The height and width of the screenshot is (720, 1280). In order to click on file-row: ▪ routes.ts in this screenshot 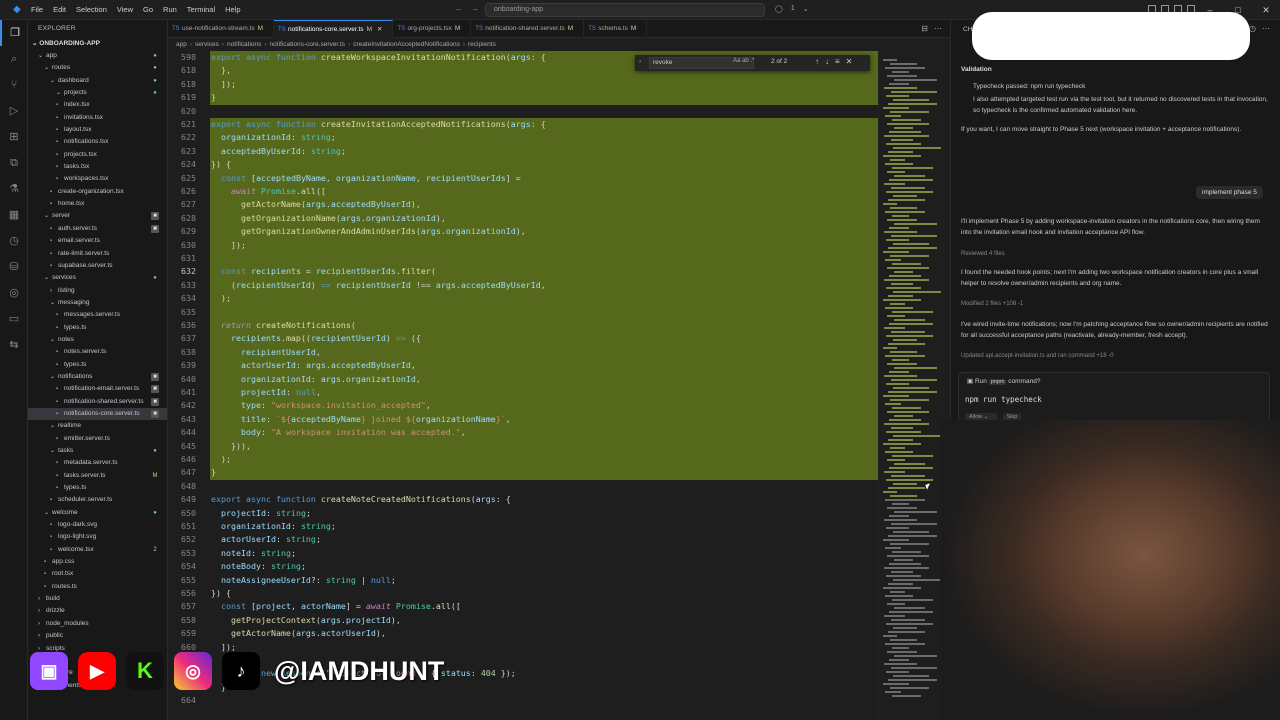, I will do `click(97, 587)`.